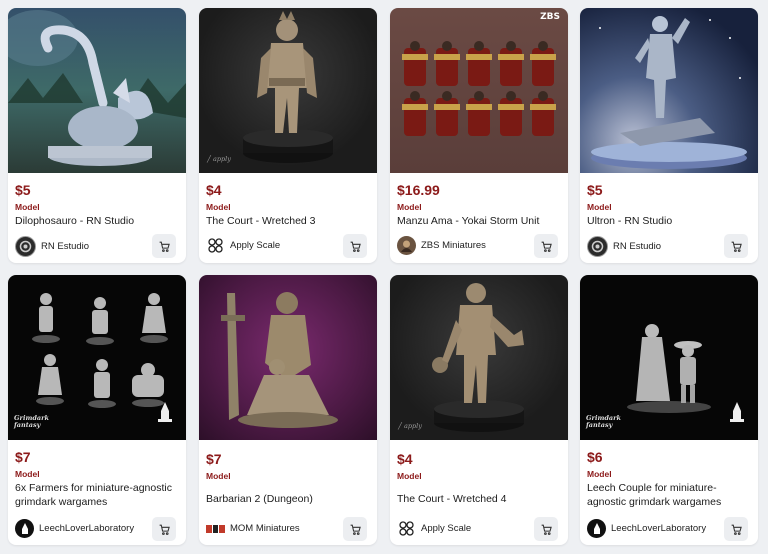 The width and height of the screenshot is (768, 554). I want to click on product-price: $16.99, so click(418, 190).